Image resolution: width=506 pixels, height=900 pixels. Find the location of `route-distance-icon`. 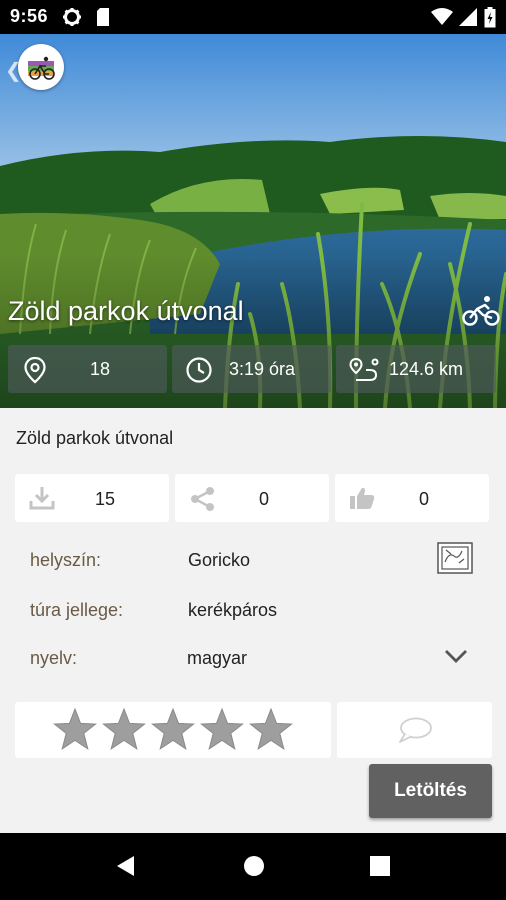

route-distance-icon is located at coordinates (364, 369).